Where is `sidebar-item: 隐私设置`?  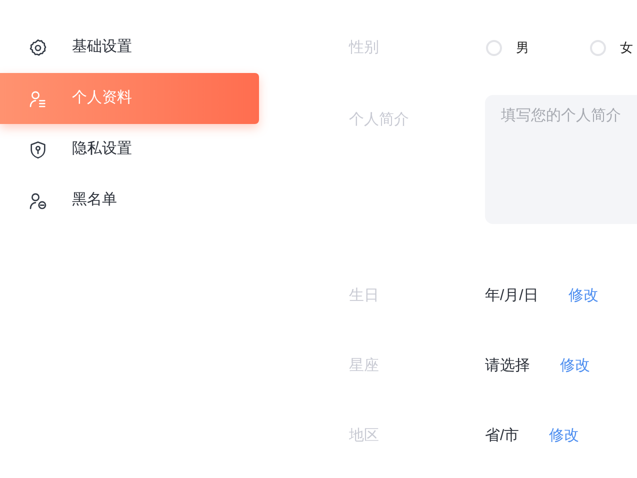
sidebar-item: 隐私设置 is located at coordinates (129, 149).